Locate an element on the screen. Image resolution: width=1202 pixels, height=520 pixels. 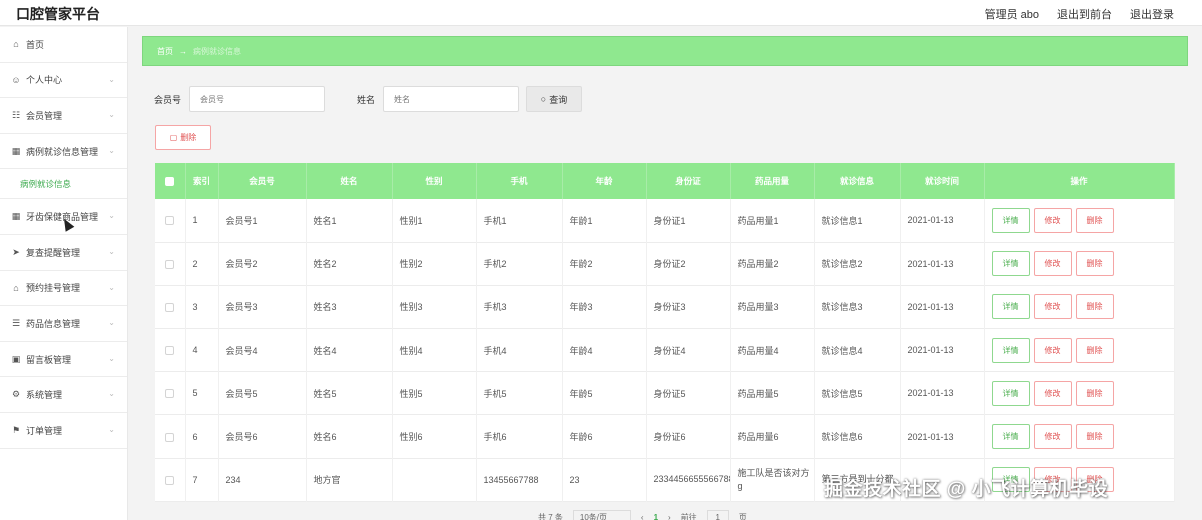
table-cell: 药品用量5 is located at coordinates (772, 393).